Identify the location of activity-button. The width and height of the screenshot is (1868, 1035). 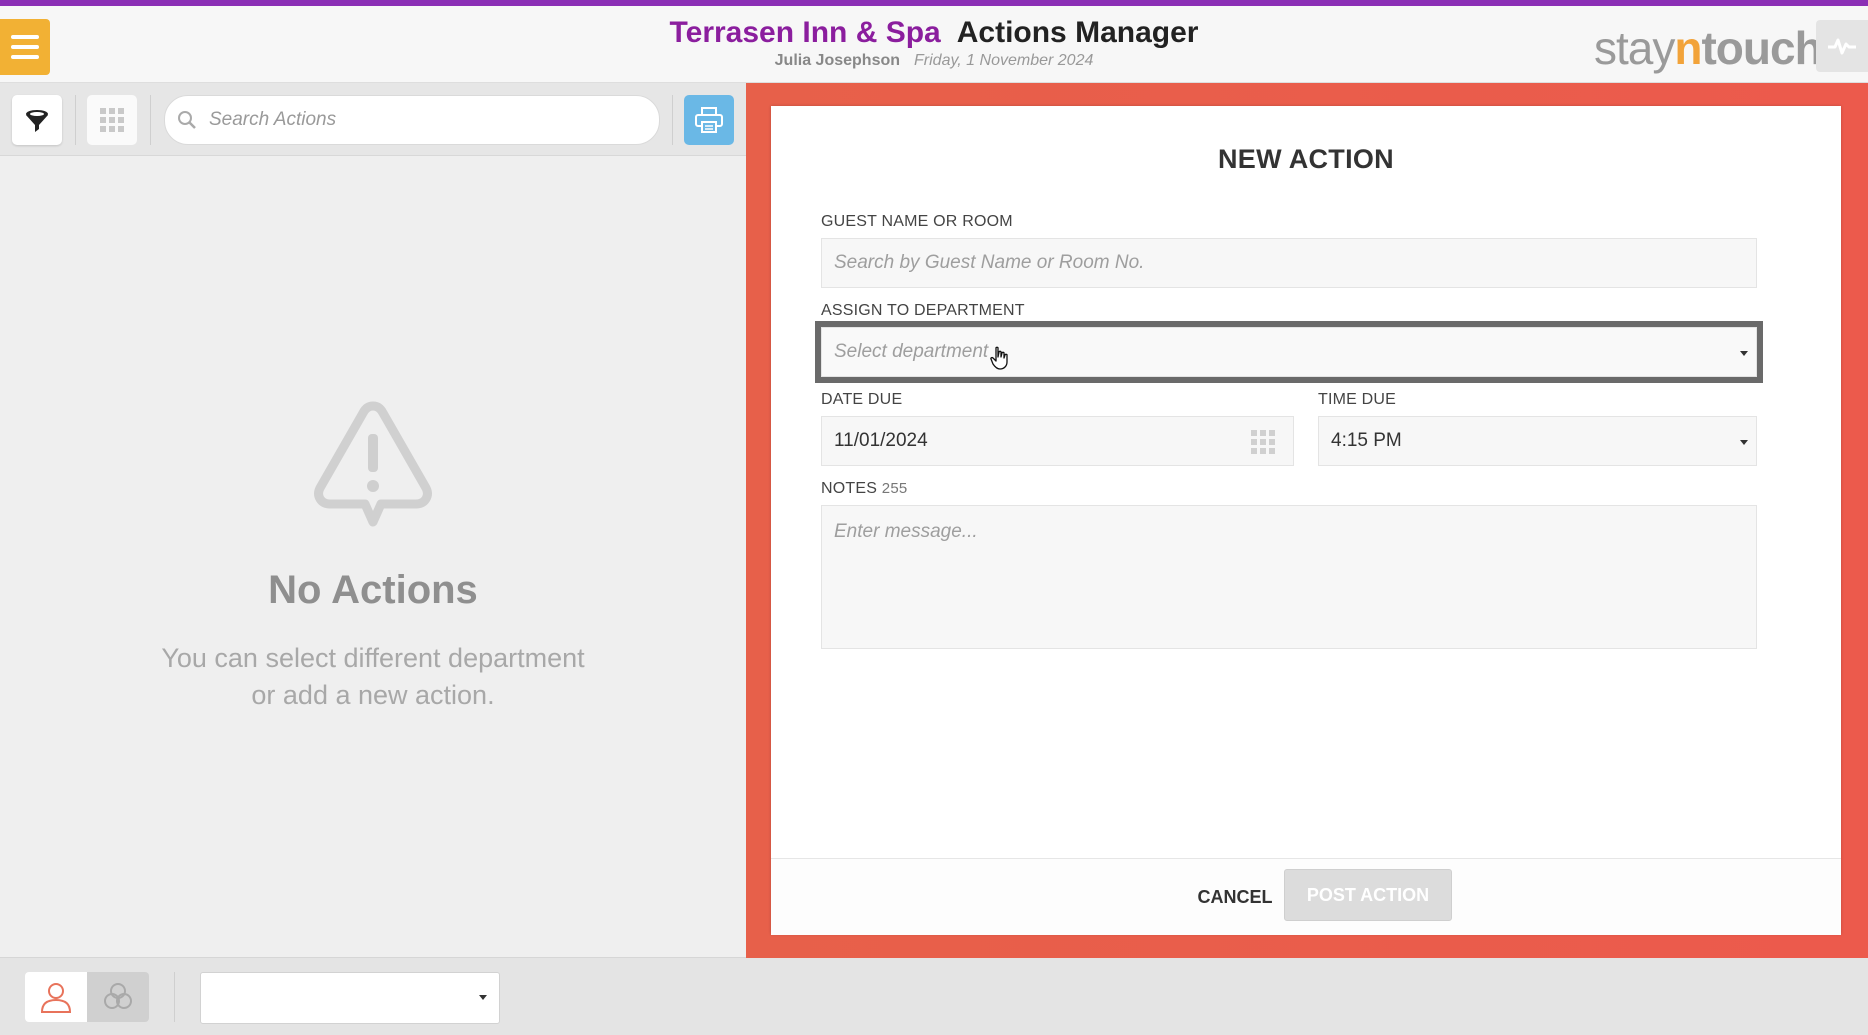
(1842, 46).